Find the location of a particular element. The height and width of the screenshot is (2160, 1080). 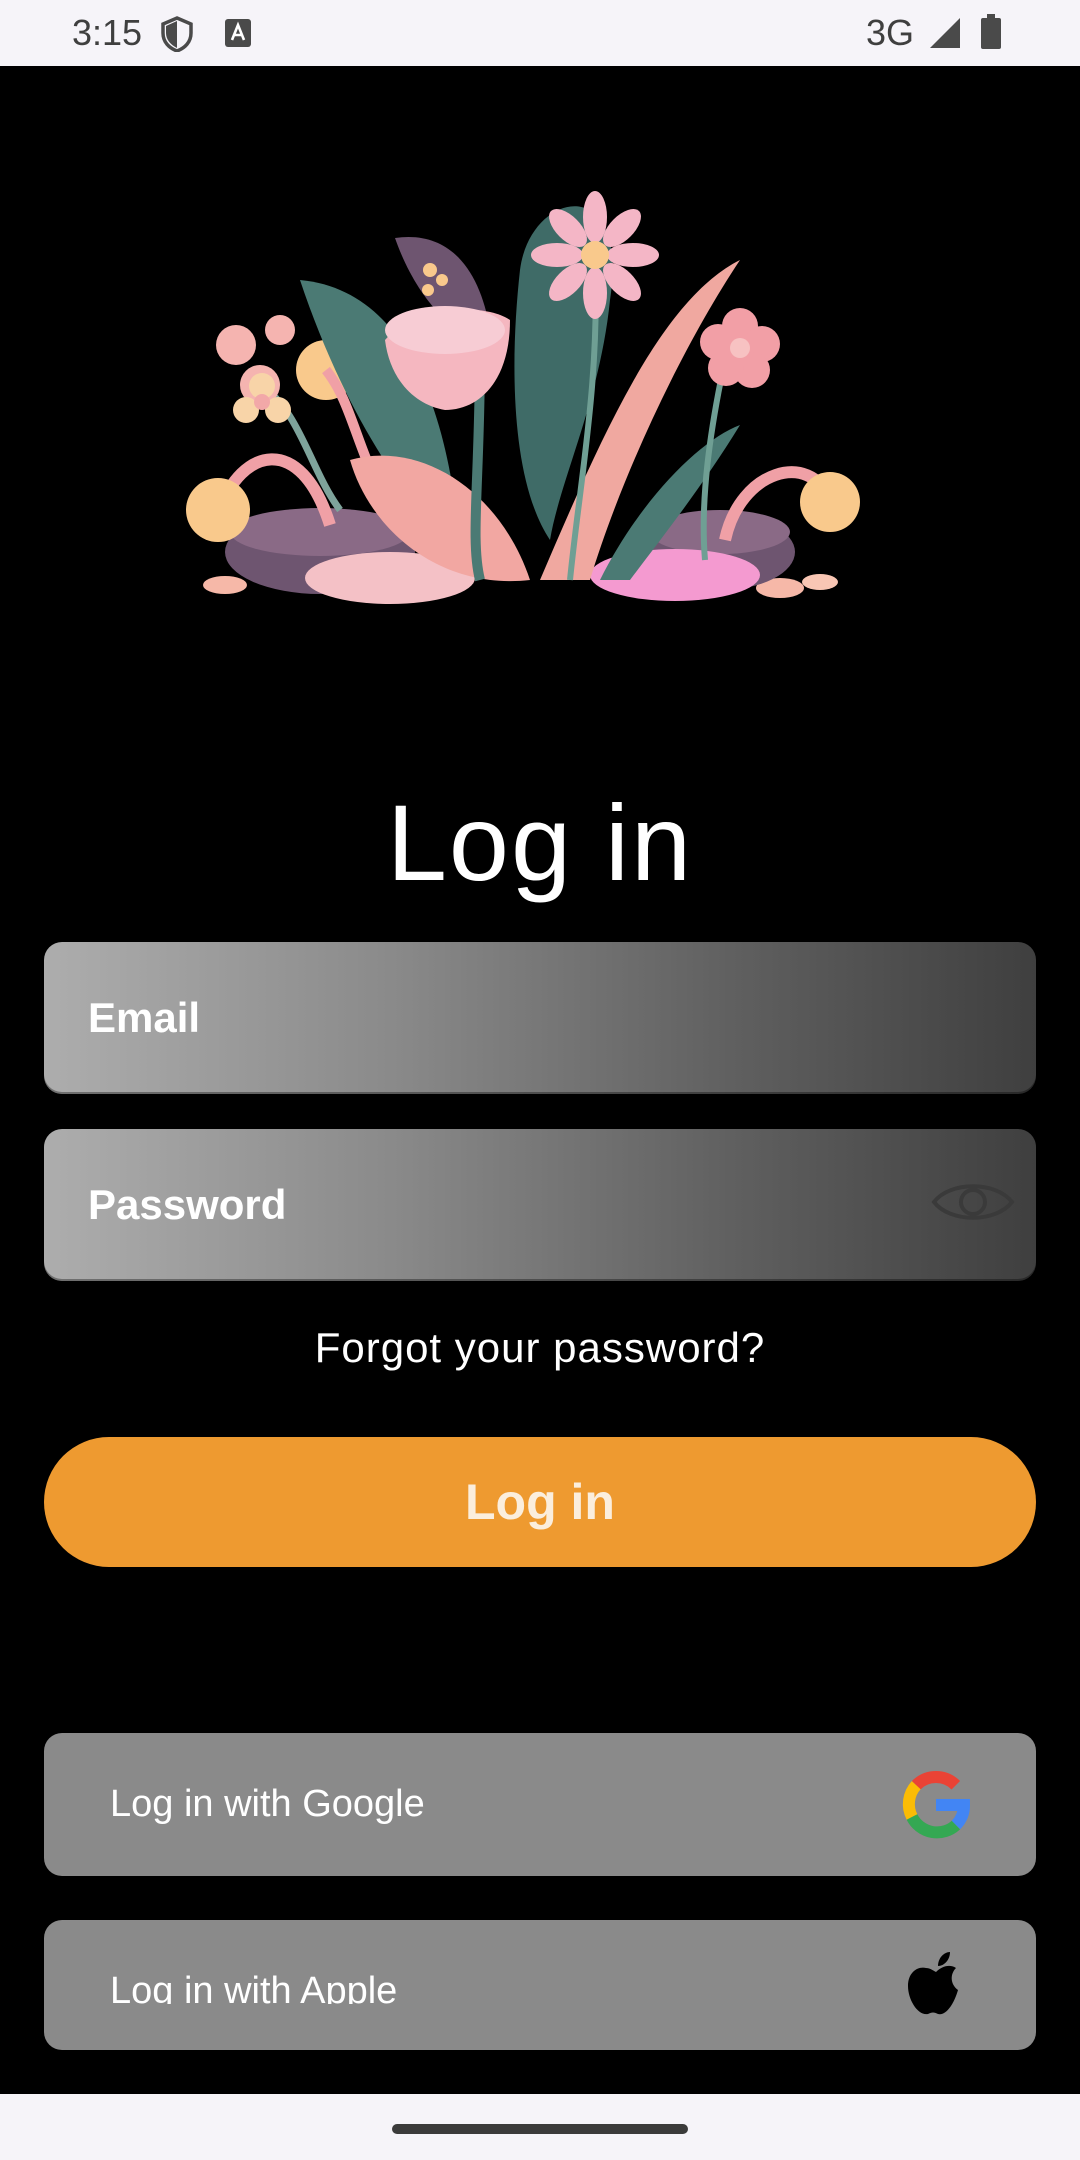

apple-icon is located at coordinates (936, 1988).